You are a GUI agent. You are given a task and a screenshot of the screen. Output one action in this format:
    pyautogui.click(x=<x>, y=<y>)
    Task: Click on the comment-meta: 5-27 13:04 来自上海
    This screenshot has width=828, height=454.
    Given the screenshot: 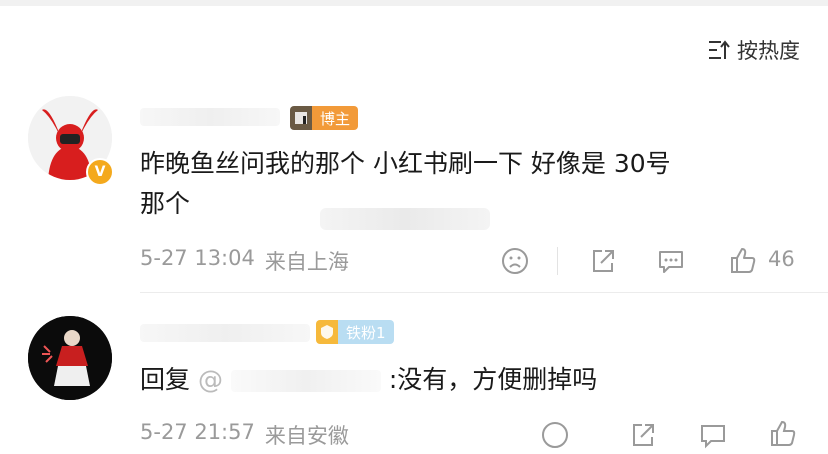 What is the action you would take?
    pyautogui.click(x=244, y=261)
    